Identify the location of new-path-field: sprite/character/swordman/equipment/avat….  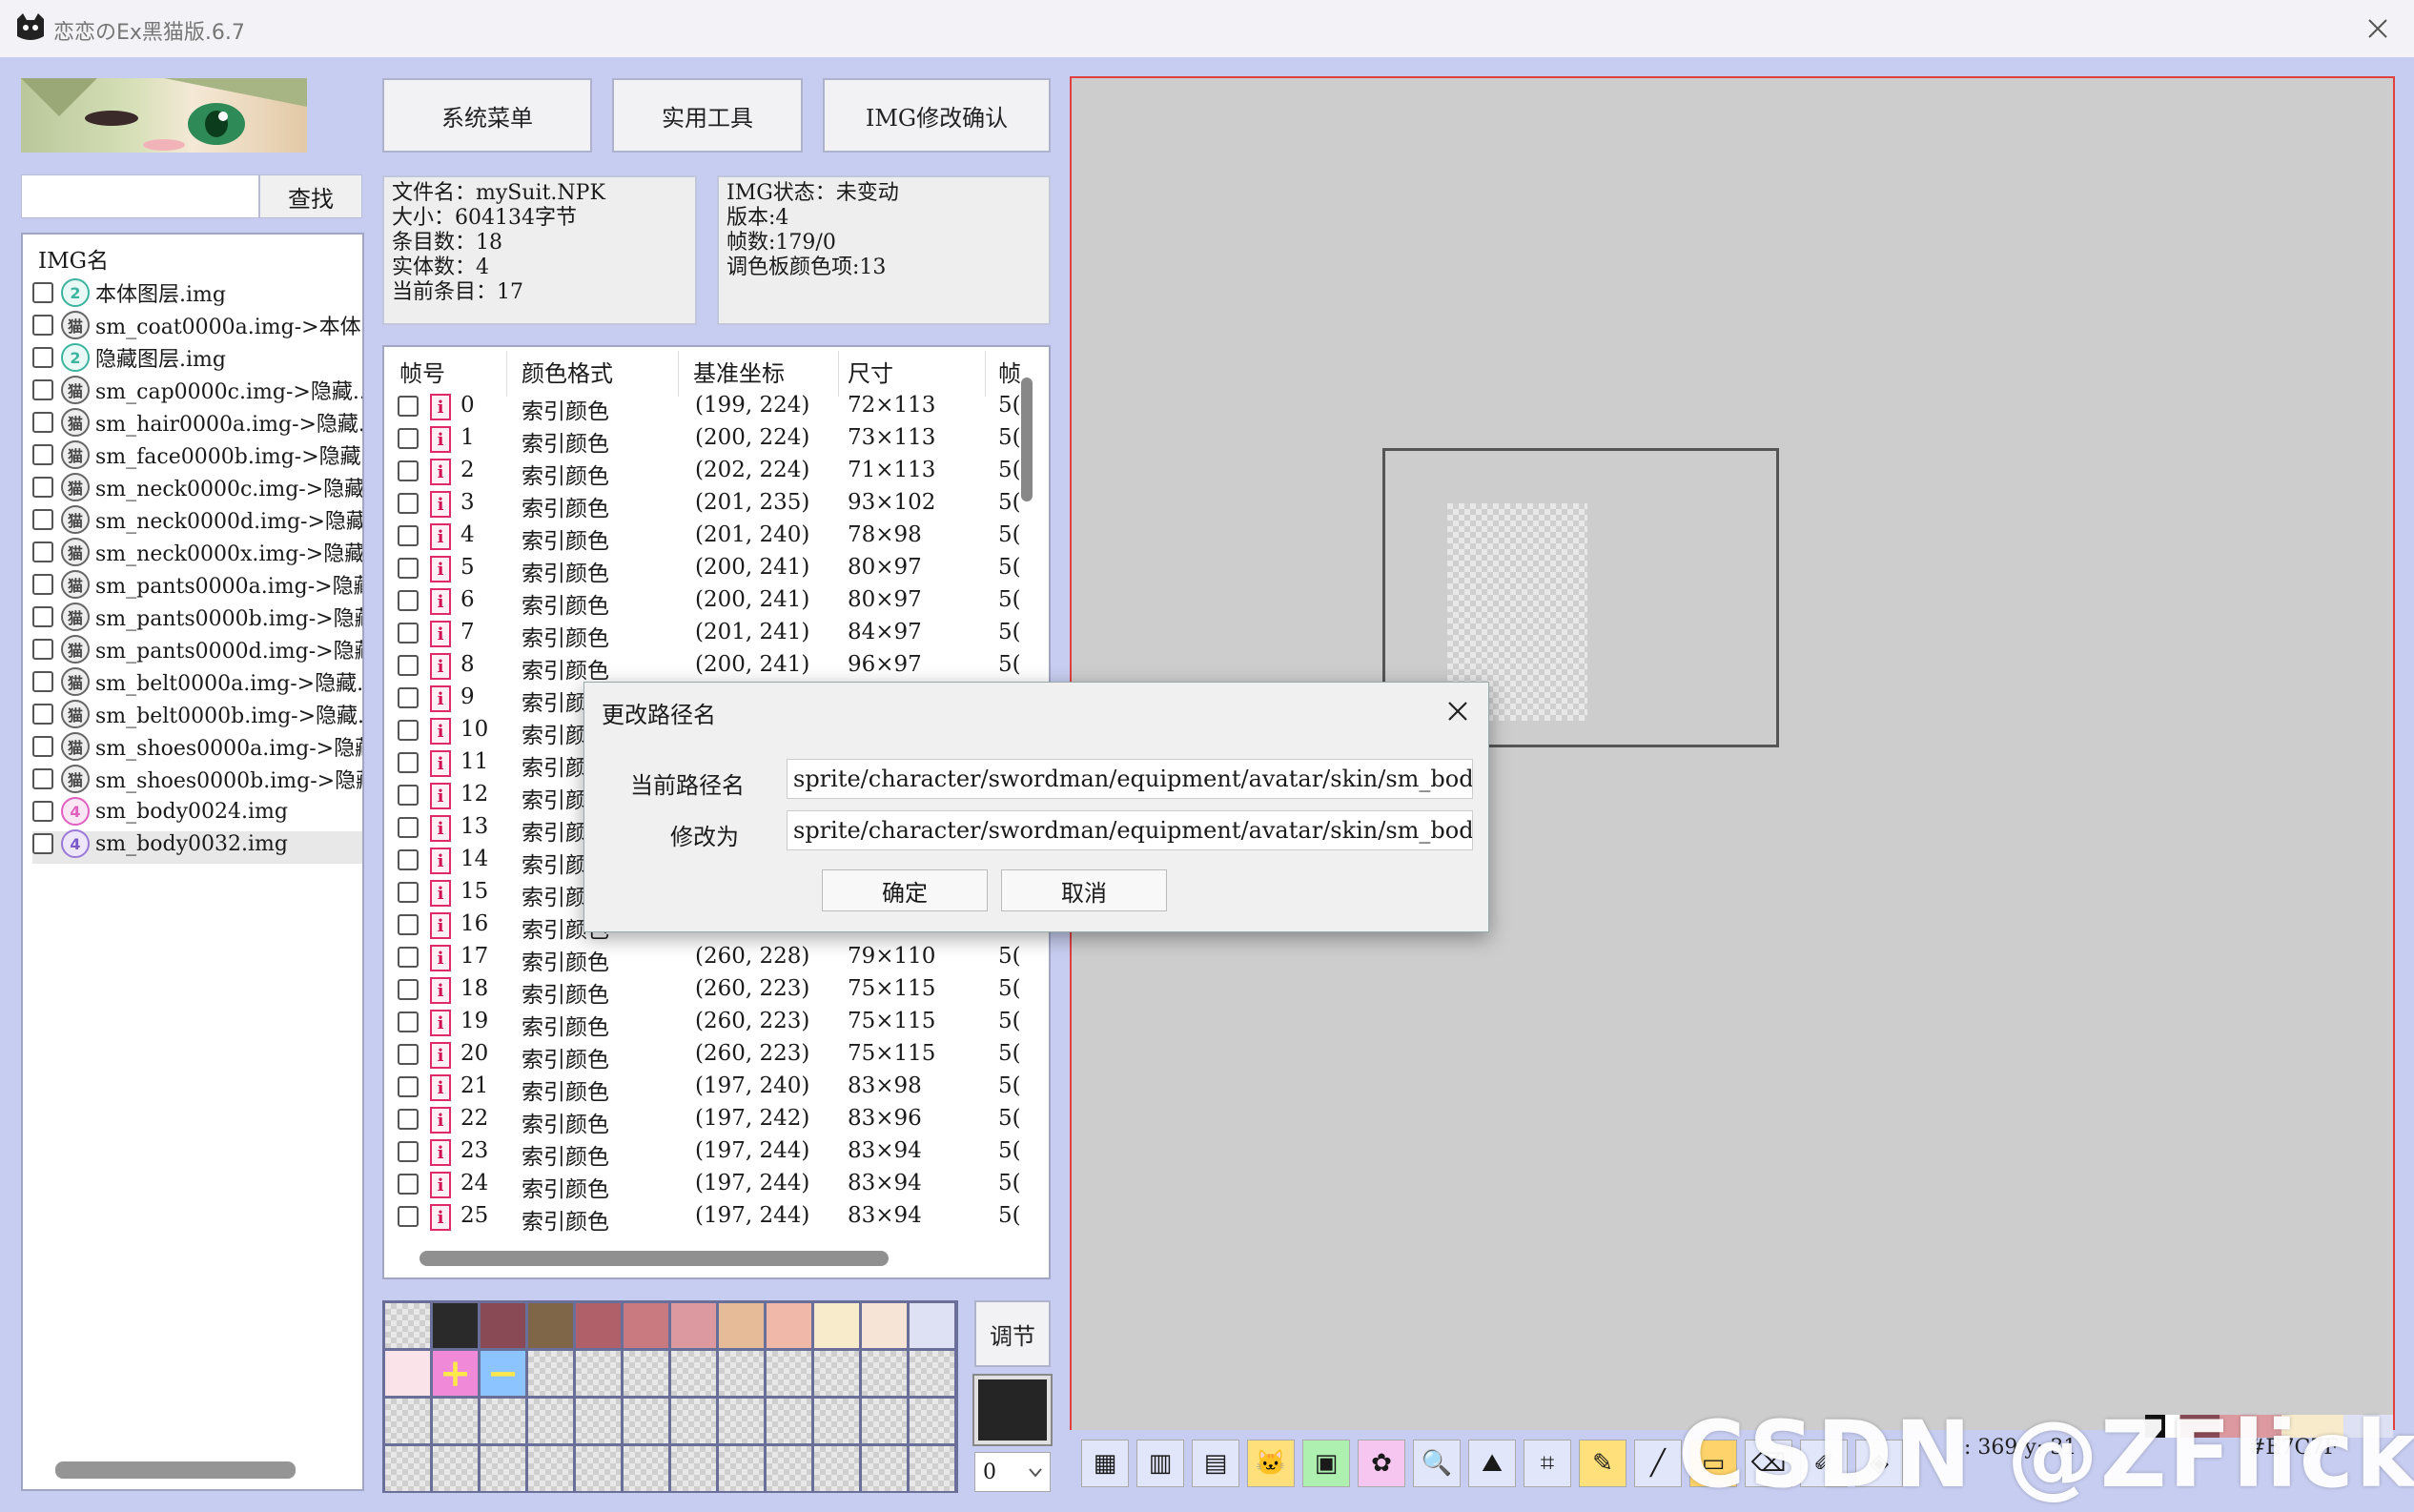
(1130, 830).